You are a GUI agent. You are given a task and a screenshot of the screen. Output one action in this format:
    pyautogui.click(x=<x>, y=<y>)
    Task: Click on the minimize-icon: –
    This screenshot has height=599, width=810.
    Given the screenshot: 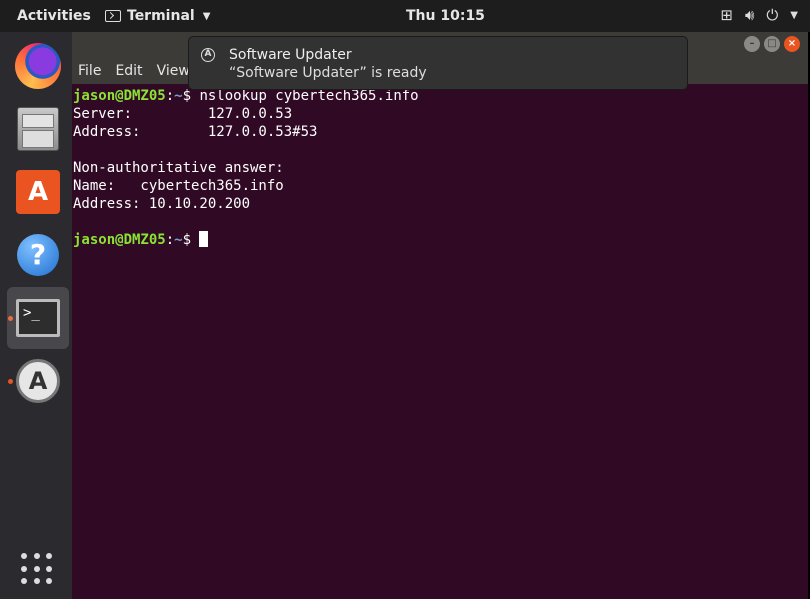 What is the action you would take?
    pyautogui.click(x=752, y=44)
    